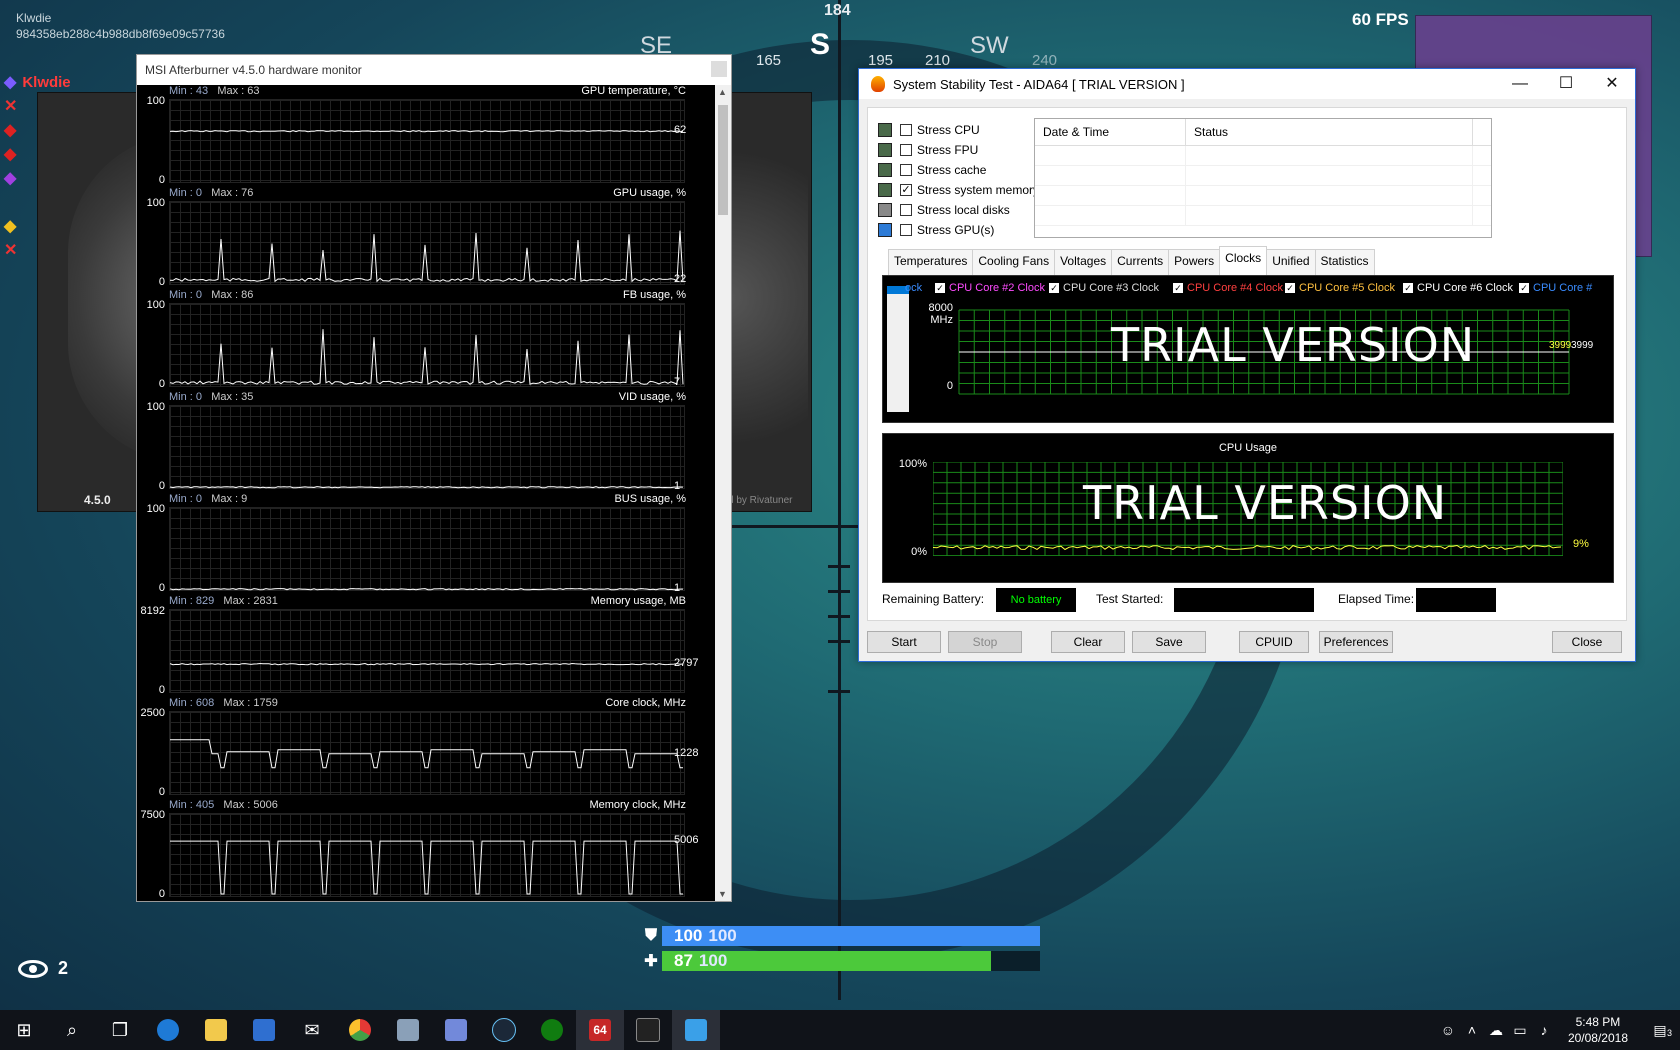 This screenshot has width=1680, height=1050. I want to click on graph-max: Max : 1759, so click(250, 703).